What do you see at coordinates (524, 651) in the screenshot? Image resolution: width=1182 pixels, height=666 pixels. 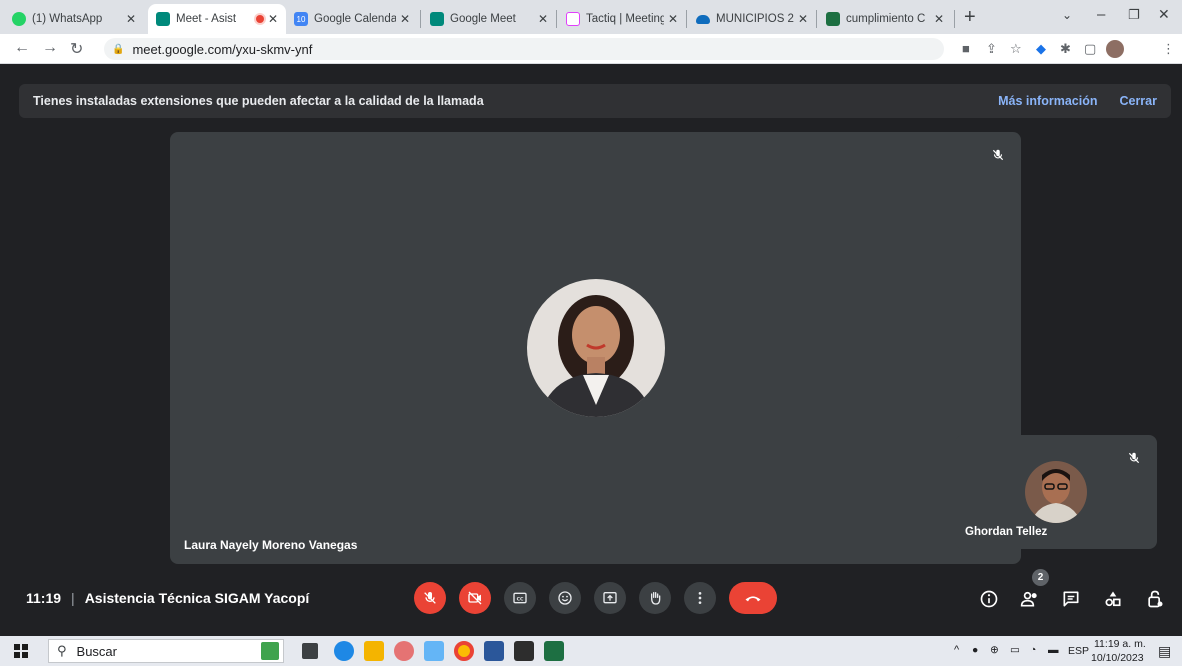 I see `acrobat-icon` at bounding box center [524, 651].